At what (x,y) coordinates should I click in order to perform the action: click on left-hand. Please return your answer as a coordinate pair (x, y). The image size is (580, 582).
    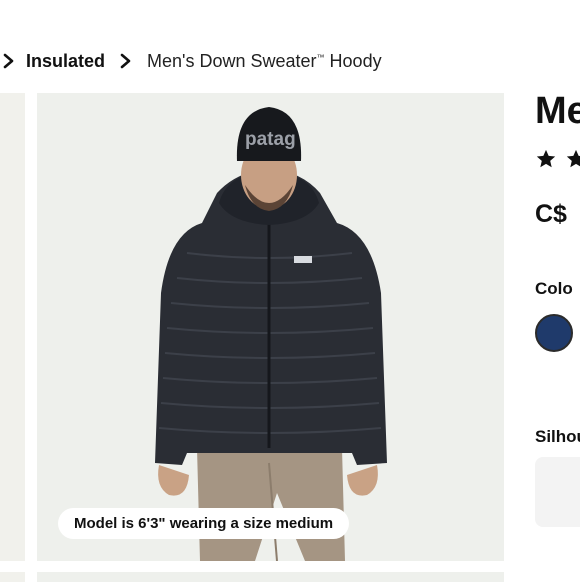
    Looking at the image, I should click on (173, 480).